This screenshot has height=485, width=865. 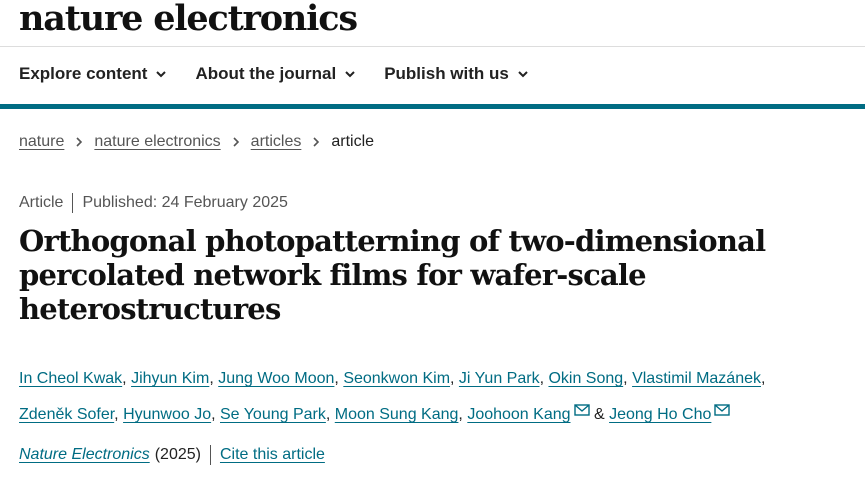 What do you see at coordinates (660, 414) in the screenshot?
I see `author-link: Jeong Ho Cho` at bounding box center [660, 414].